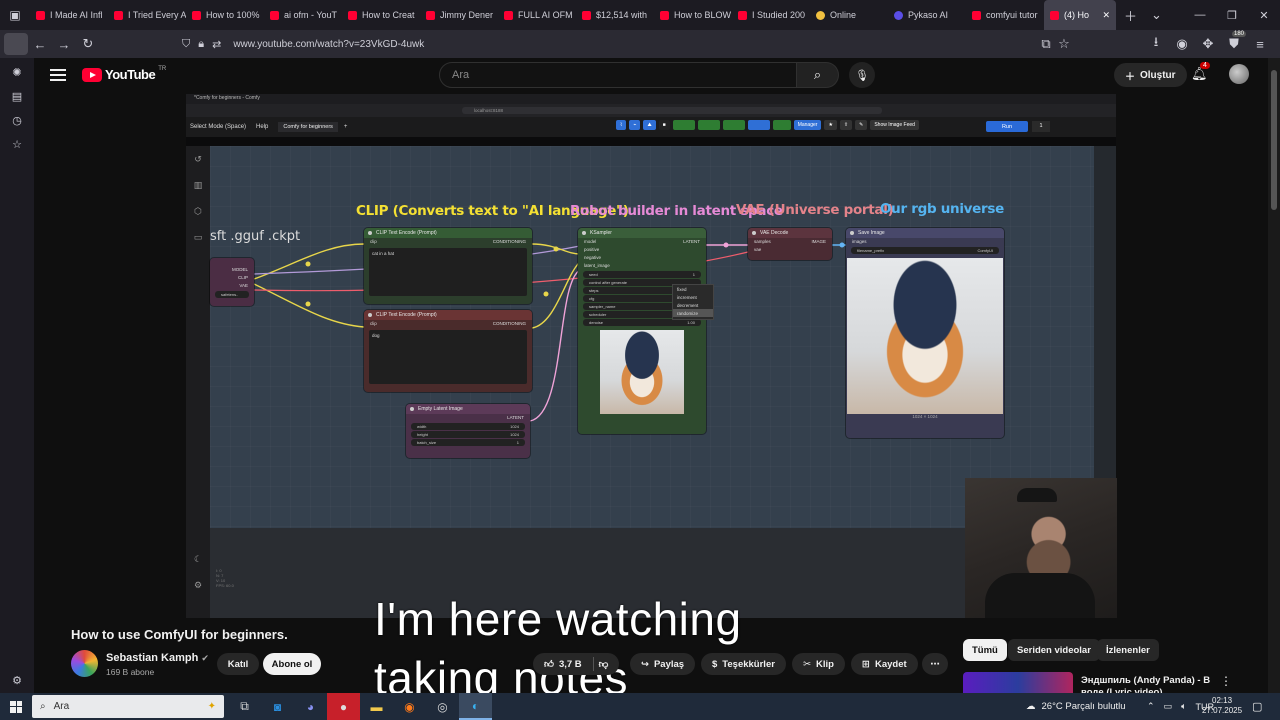 This screenshot has height=720, width=1280. I want to click on firefox-icon: ◉, so click(409, 706).